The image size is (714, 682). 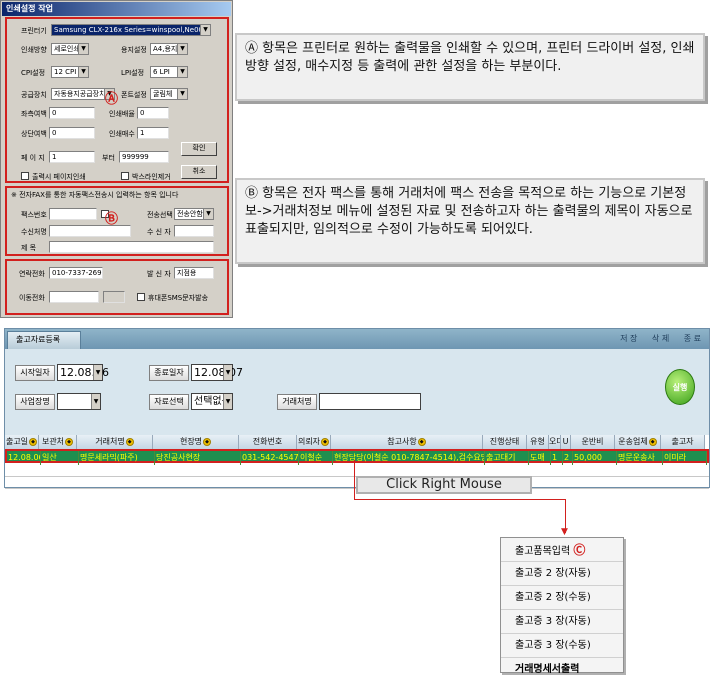 What do you see at coordinates (314, 442) in the screenshot?
I see `column-header: 의뢰자 ◆` at bounding box center [314, 442].